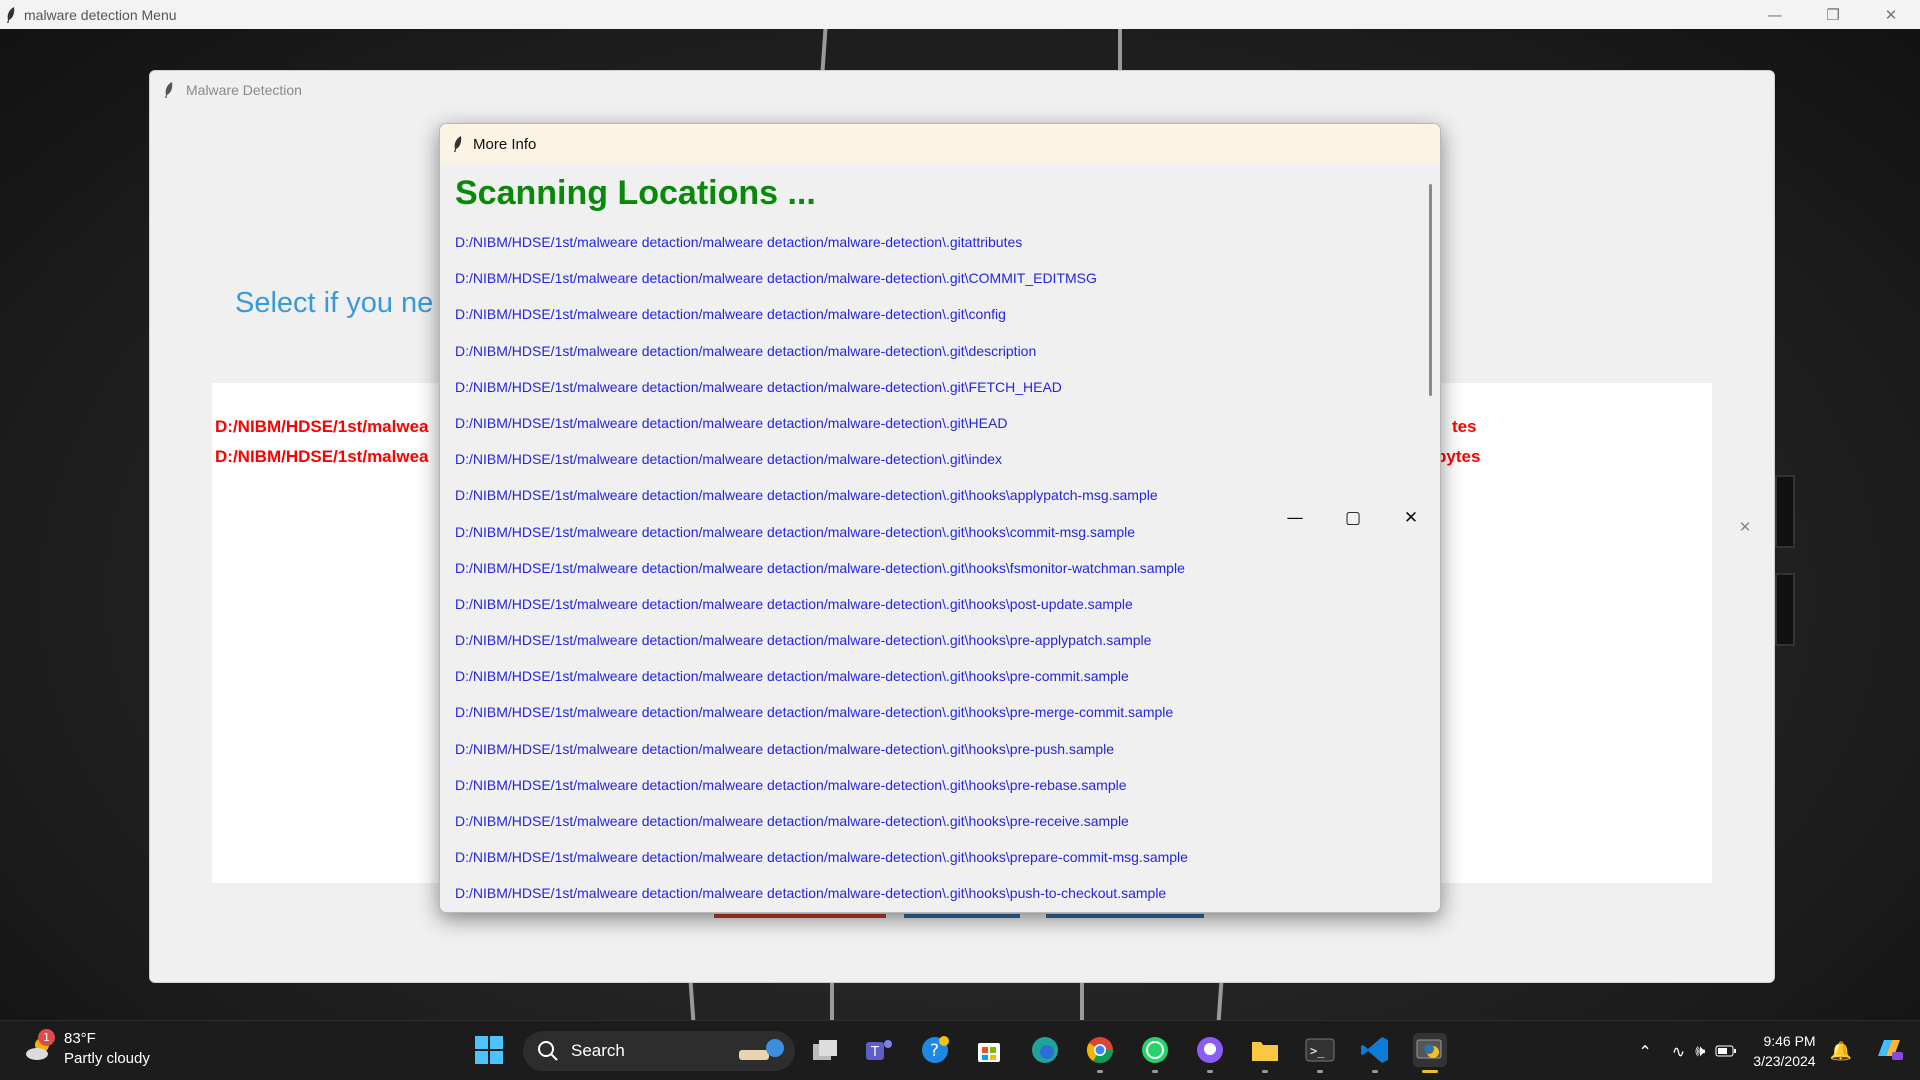 This screenshot has width=1920, height=1080. What do you see at coordinates (1375, 1053) in the screenshot?
I see `vscode-icon` at bounding box center [1375, 1053].